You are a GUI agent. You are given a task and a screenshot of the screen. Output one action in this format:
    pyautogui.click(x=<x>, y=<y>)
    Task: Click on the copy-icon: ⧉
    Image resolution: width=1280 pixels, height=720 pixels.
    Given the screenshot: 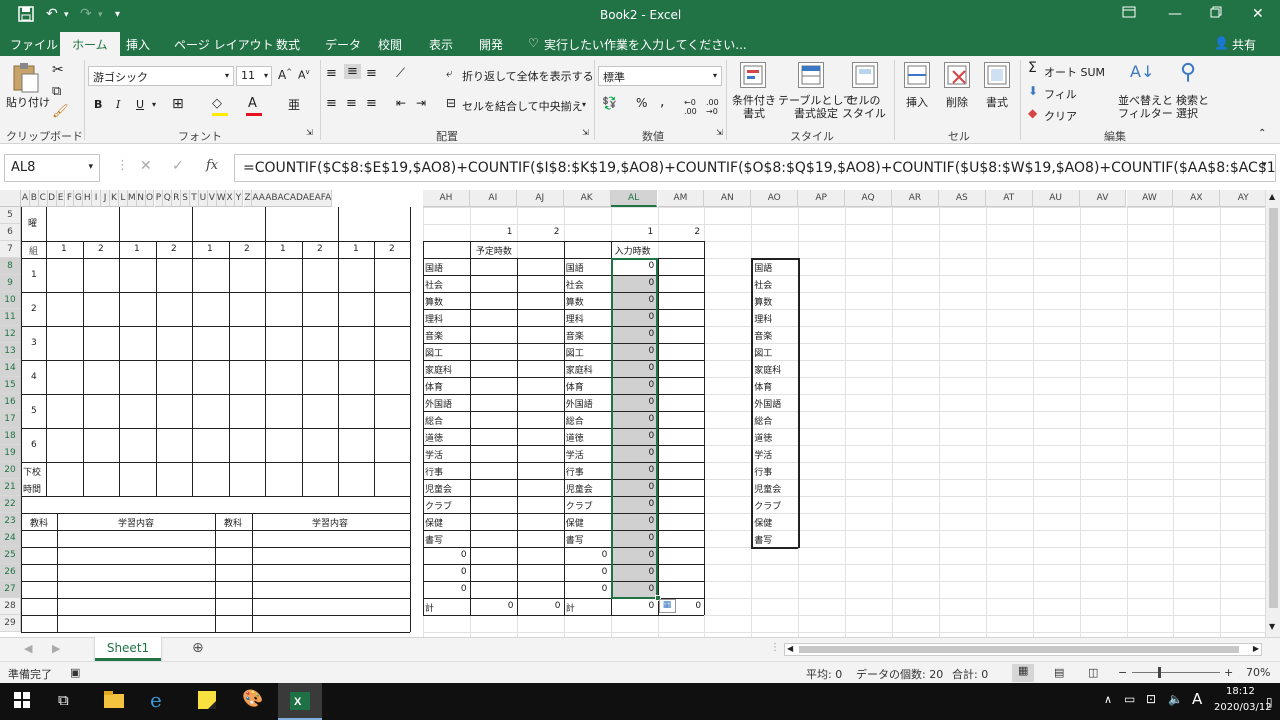 What is the action you would take?
    pyautogui.click(x=56, y=91)
    